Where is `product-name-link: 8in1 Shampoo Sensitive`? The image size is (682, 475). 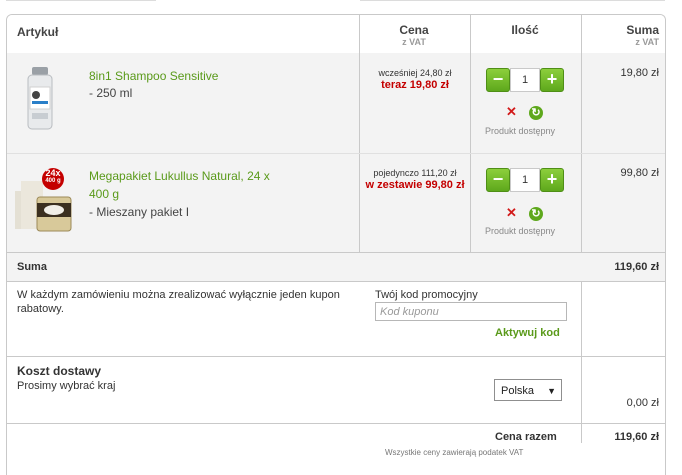 product-name-link: 8in1 Shampoo Sensitive is located at coordinates (153, 76).